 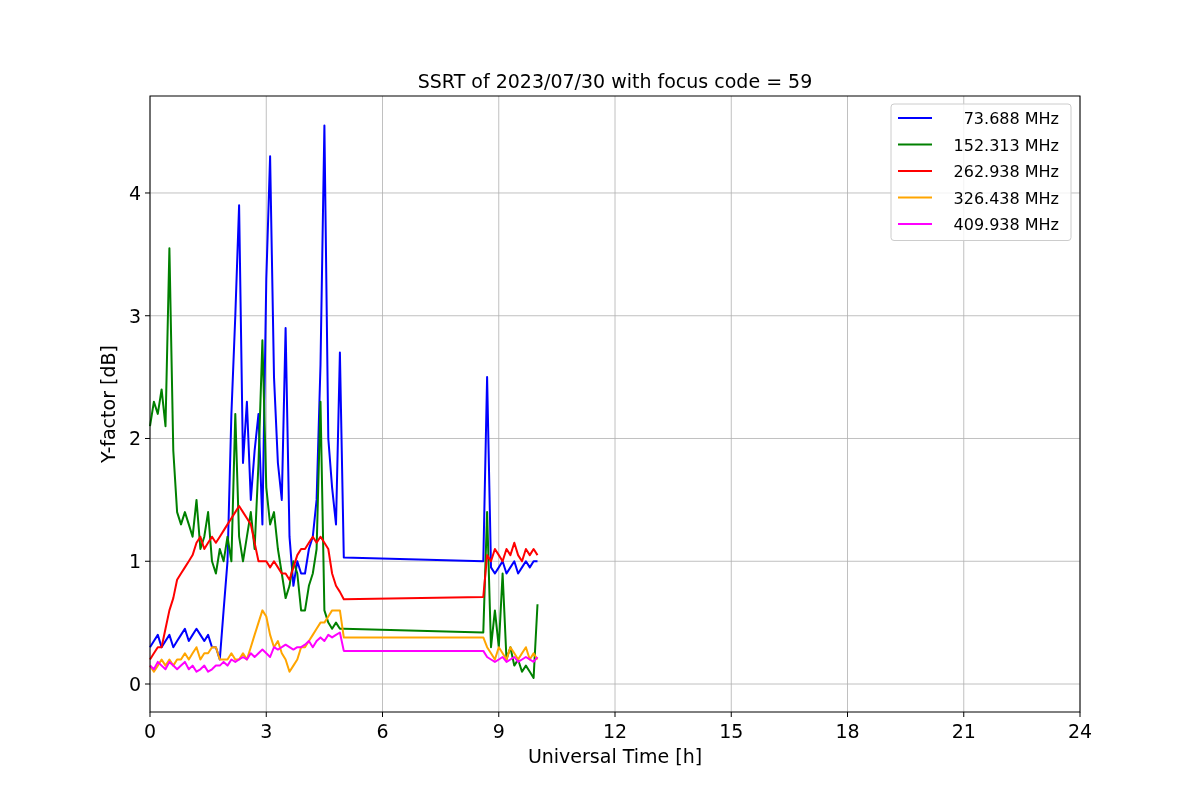 What do you see at coordinates (615, 731) in the screenshot?
I see `x-tick-label: 12` at bounding box center [615, 731].